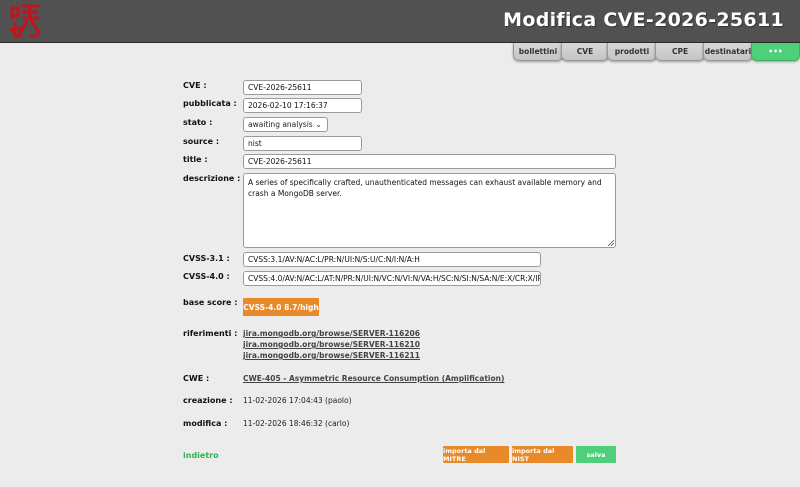  Describe the element at coordinates (25, 21) in the screenshot. I see `calligraphy-logo-icon` at that location.